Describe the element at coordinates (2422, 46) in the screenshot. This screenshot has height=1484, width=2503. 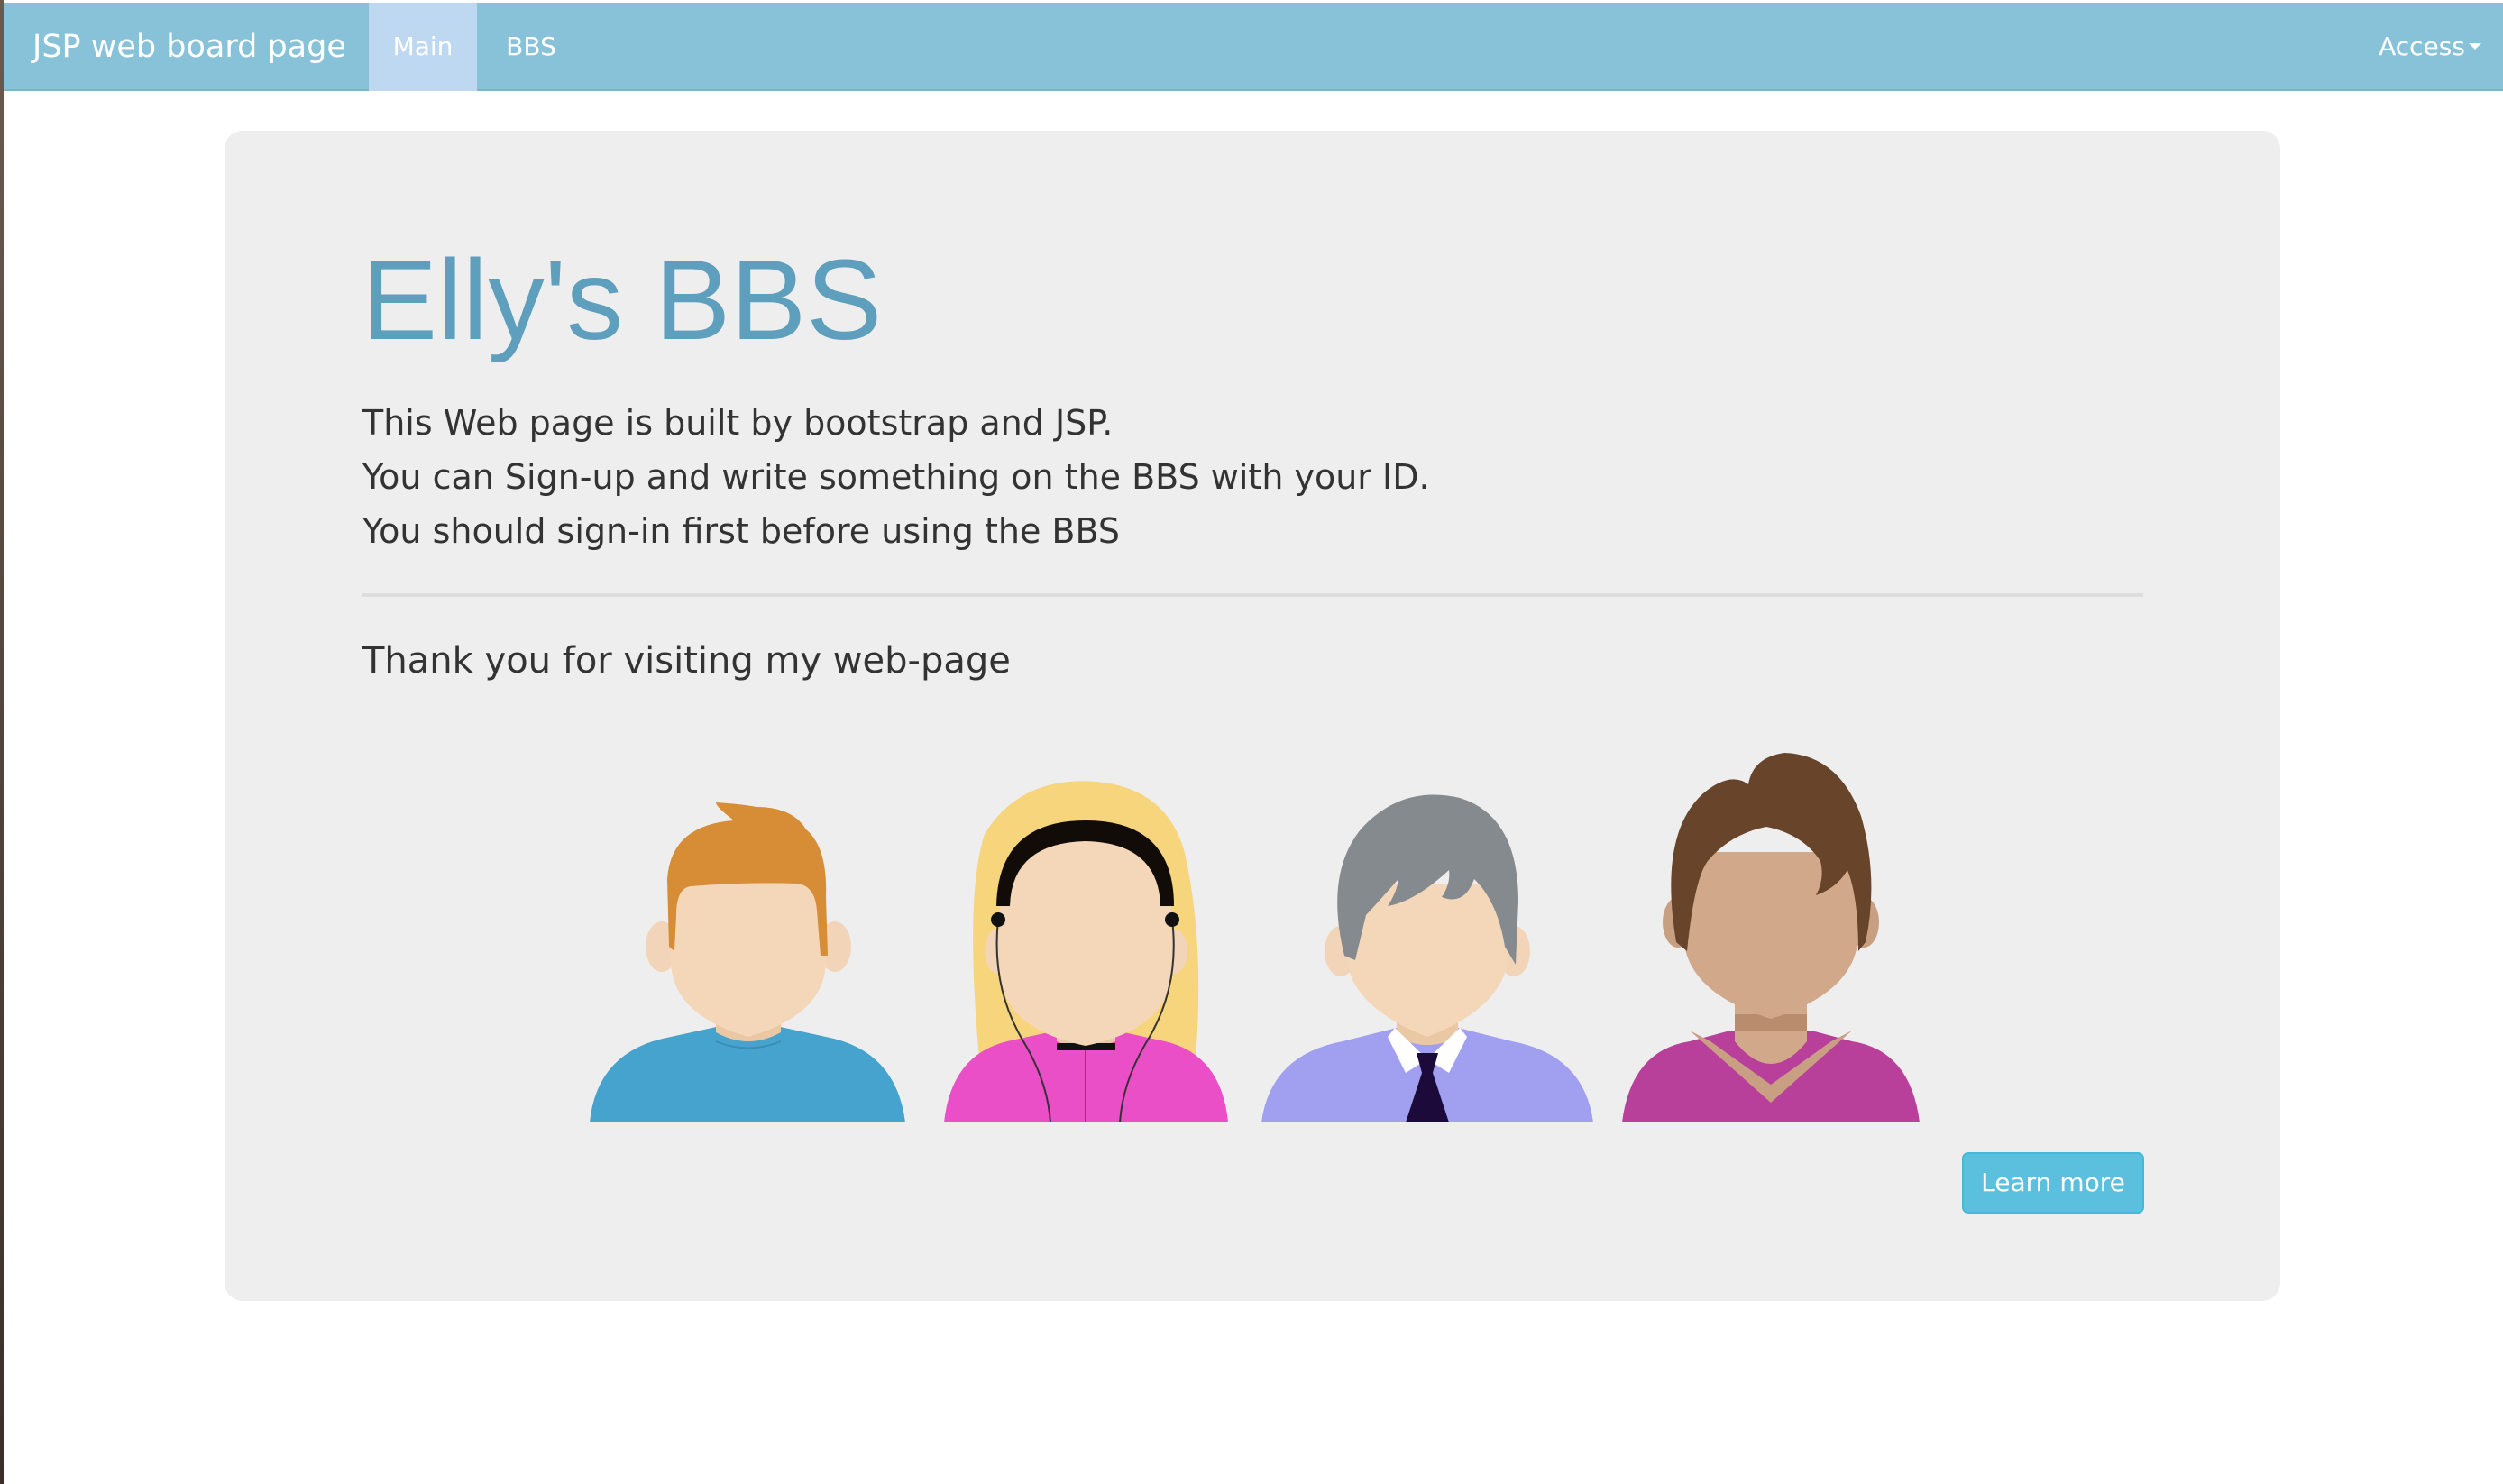
I see `access-dropdown-label: Access` at that location.